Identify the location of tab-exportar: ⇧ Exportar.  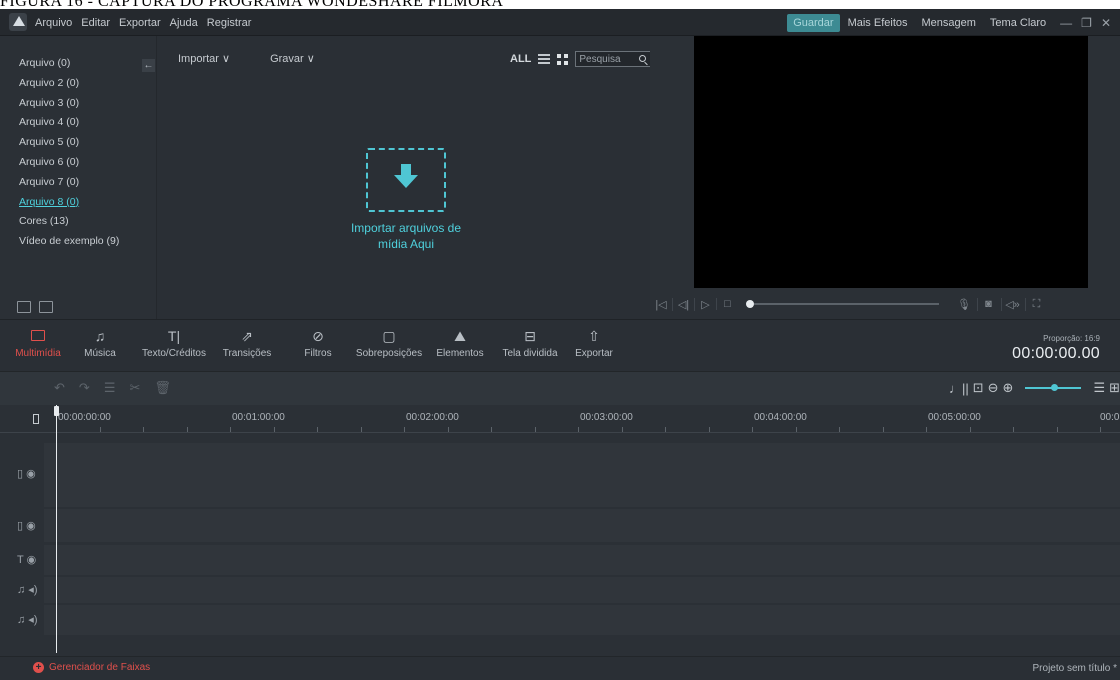
(594, 339).